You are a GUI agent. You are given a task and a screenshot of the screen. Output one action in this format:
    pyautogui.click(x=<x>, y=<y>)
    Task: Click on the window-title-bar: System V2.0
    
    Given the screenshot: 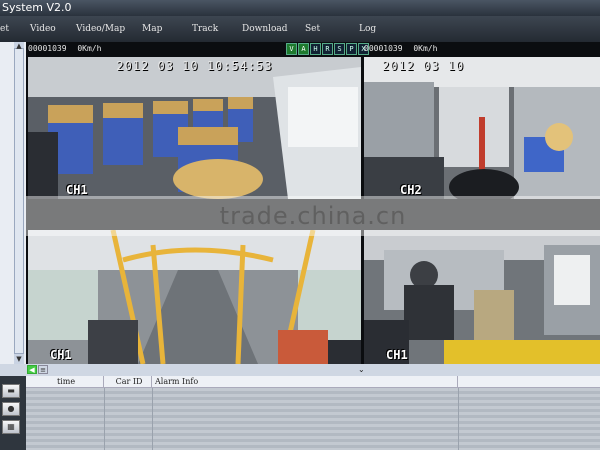 What is the action you would take?
    pyautogui.click(x=300, y=8)
    